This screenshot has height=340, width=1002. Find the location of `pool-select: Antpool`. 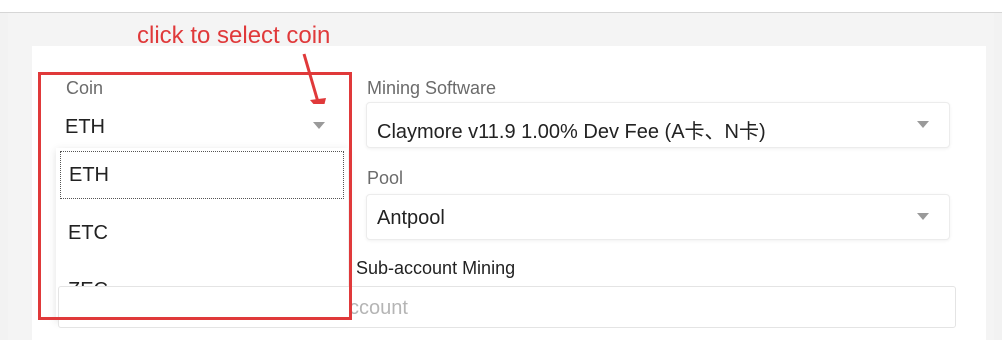

pool-select: Antpool is located at coordinates (658, 217).